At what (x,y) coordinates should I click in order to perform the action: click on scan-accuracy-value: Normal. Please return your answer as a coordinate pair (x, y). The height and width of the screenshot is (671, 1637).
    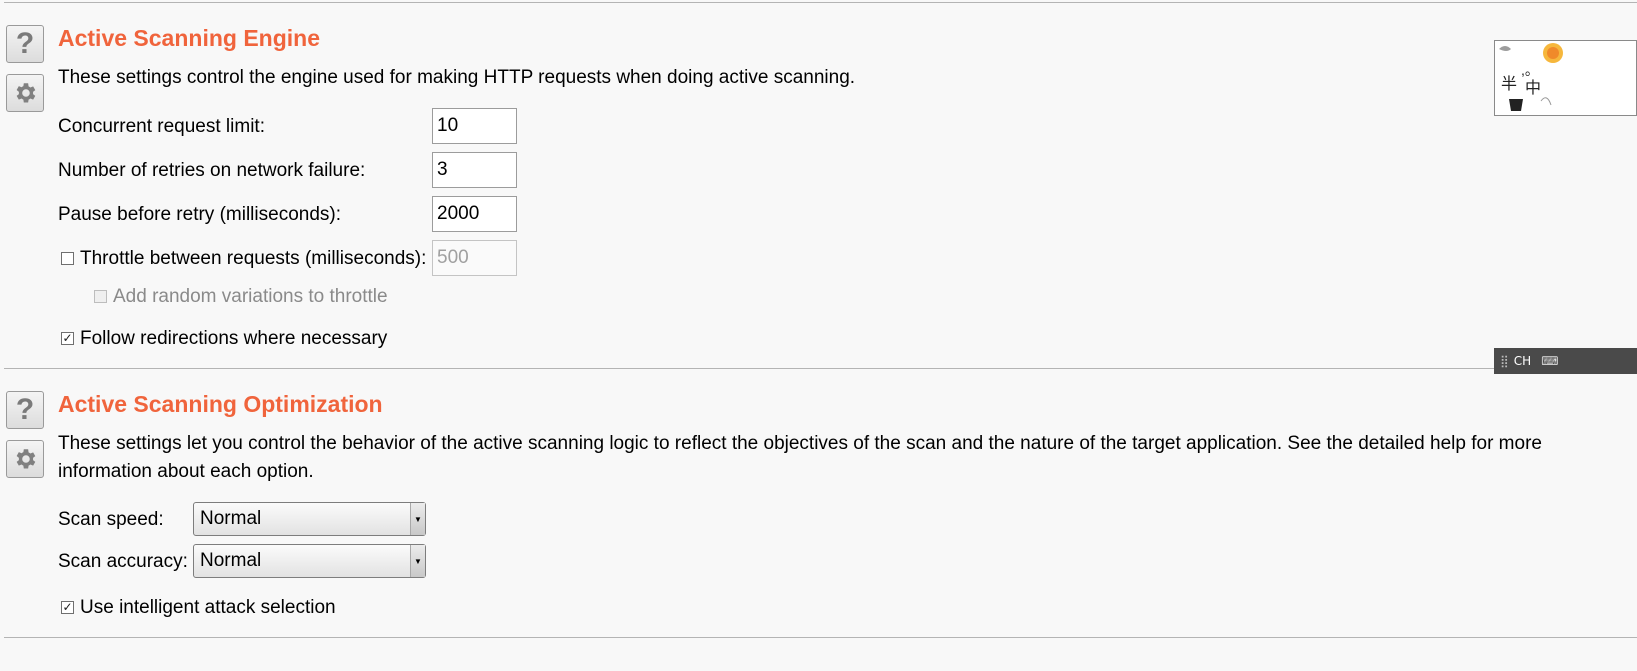
    Looking at the image, I should click on (231, 560).